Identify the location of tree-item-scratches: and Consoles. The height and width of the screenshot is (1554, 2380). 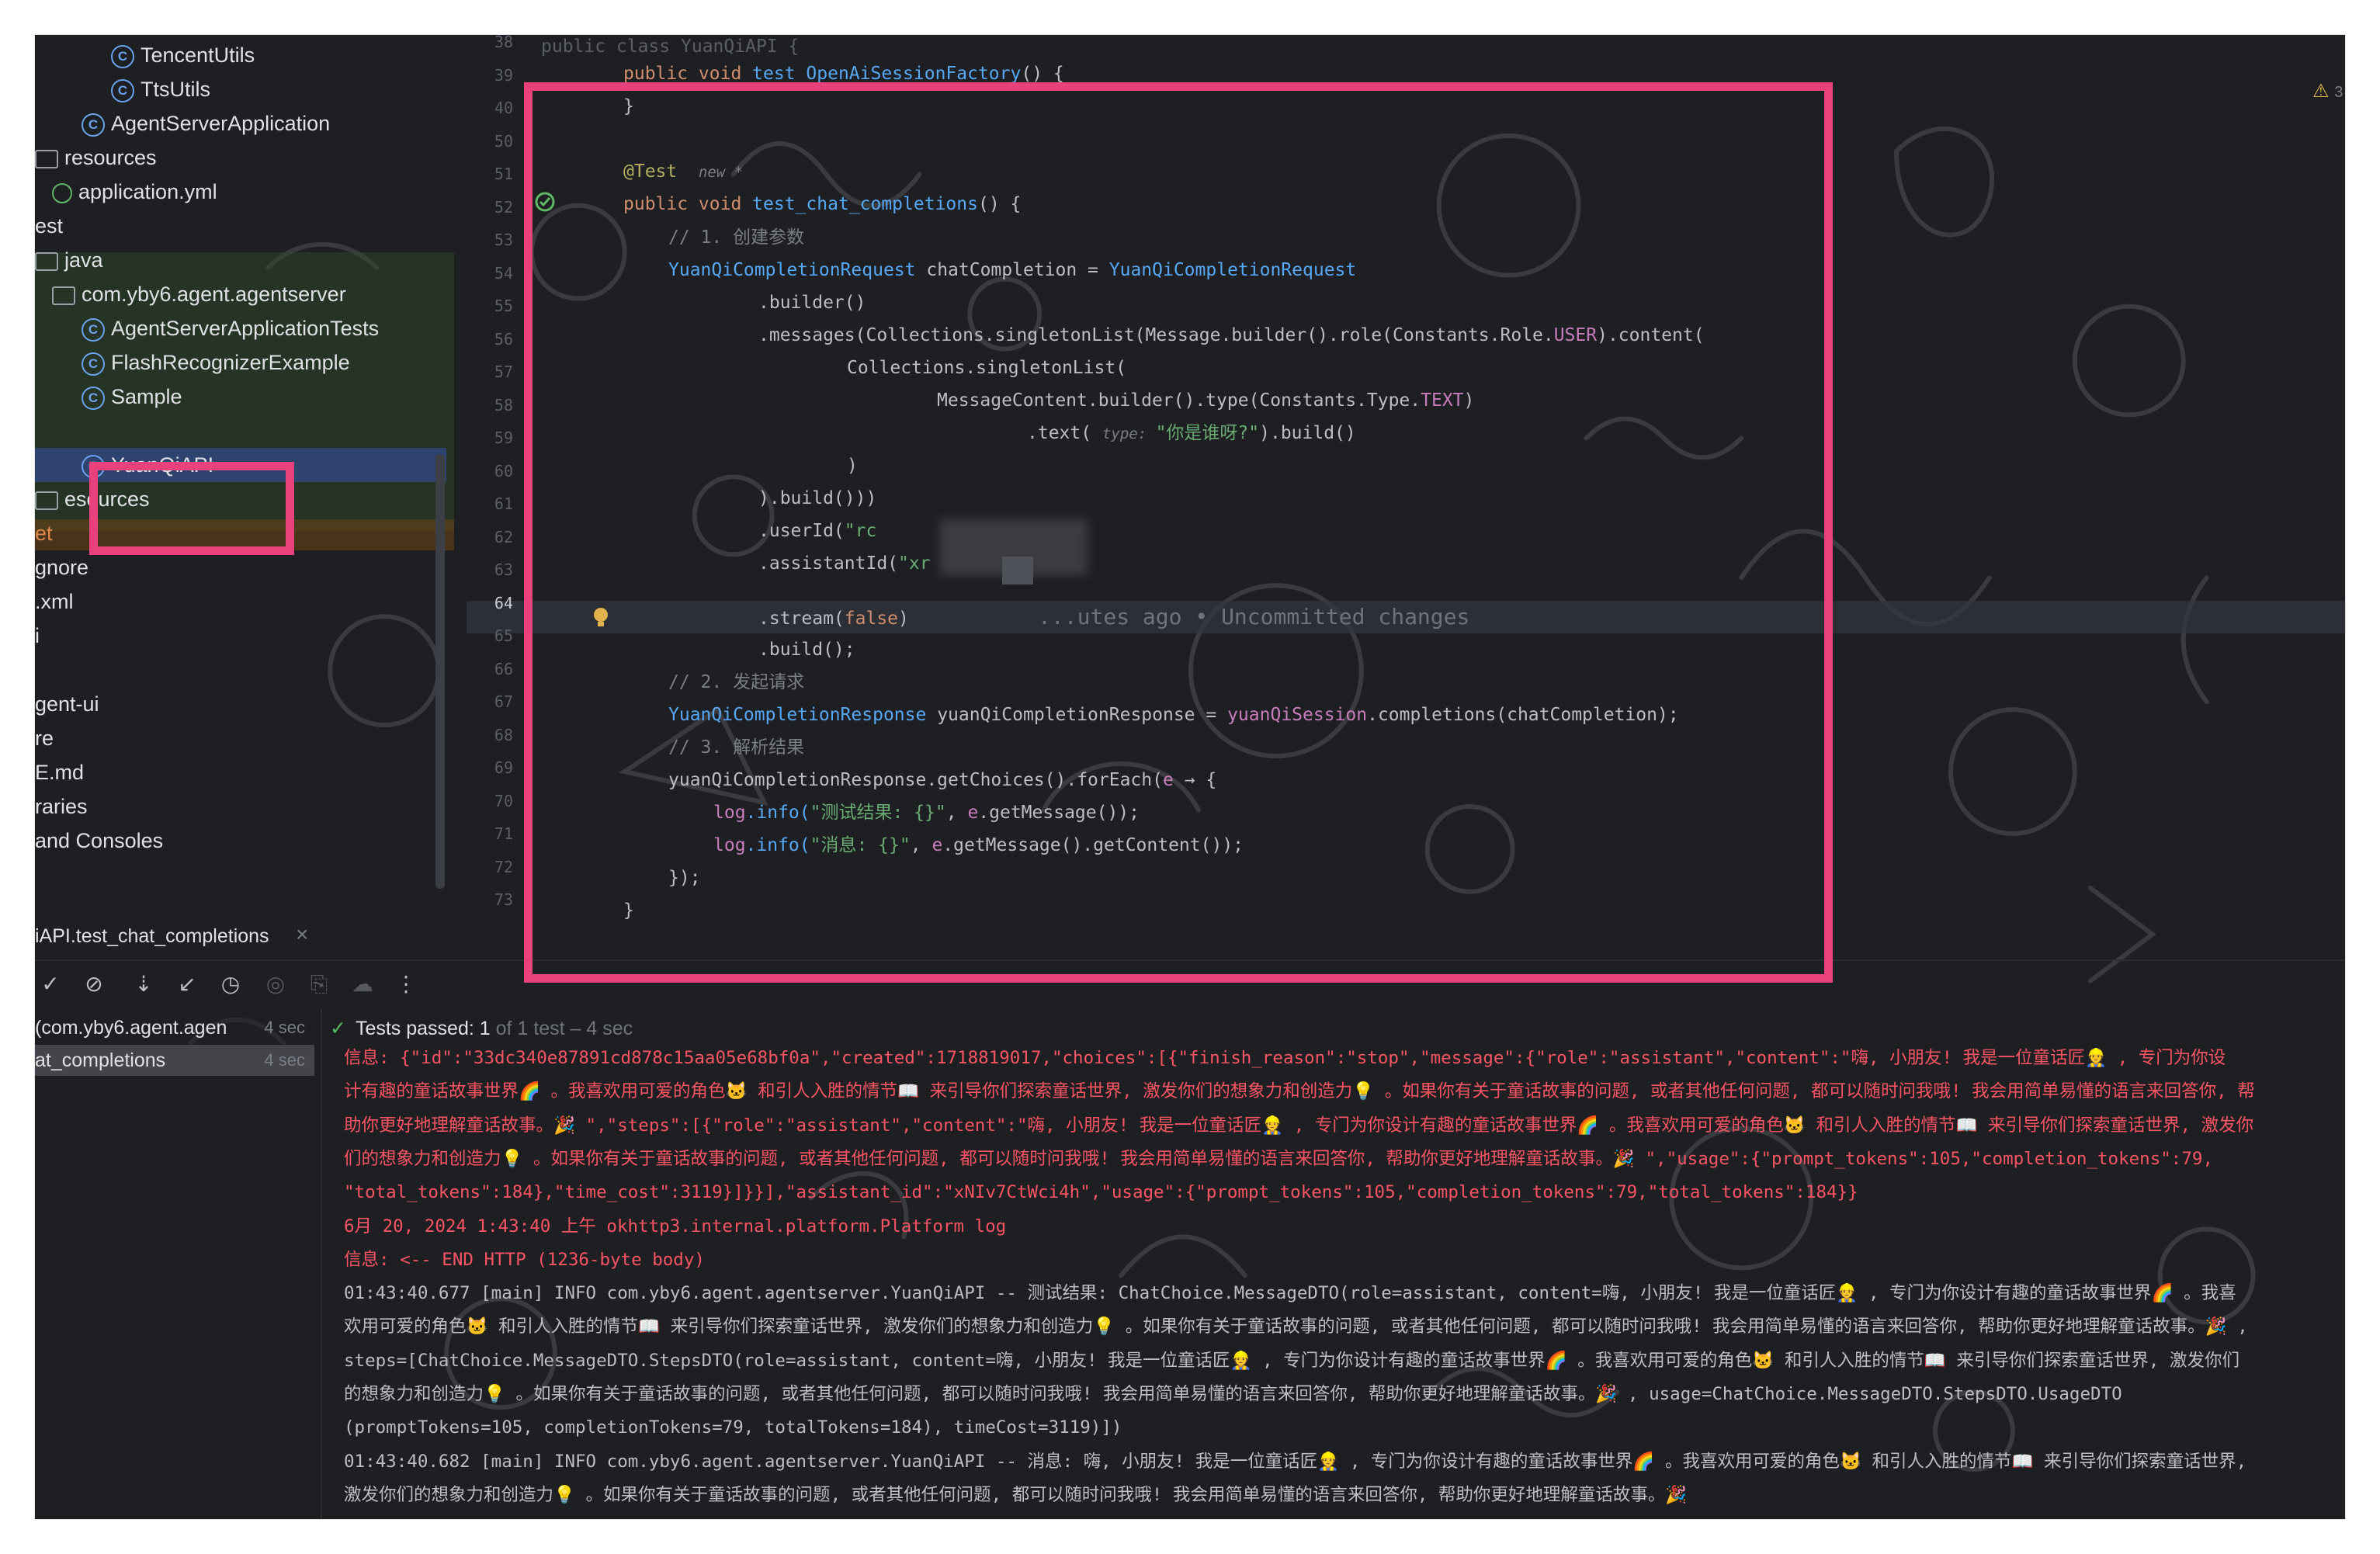
(240, 841).